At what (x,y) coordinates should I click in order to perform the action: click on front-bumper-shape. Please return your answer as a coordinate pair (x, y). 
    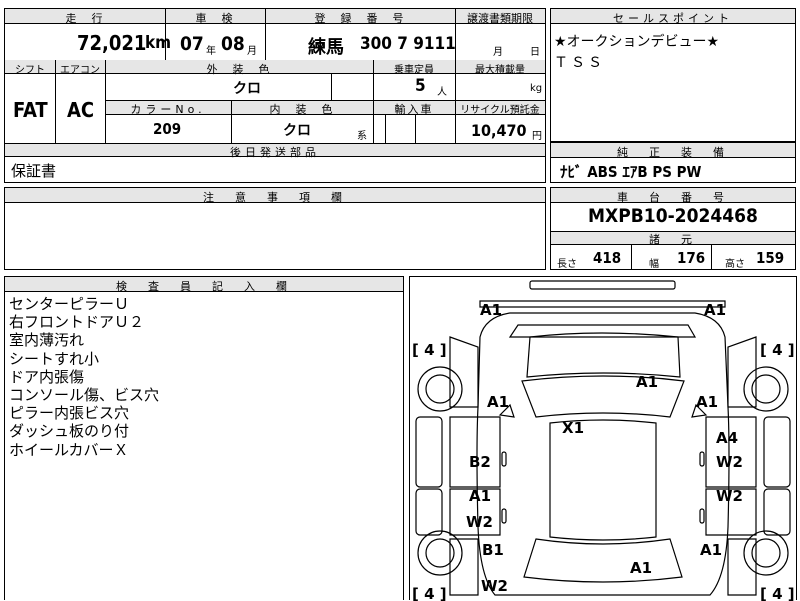
    Looking at the image, I should click on (602, 285).